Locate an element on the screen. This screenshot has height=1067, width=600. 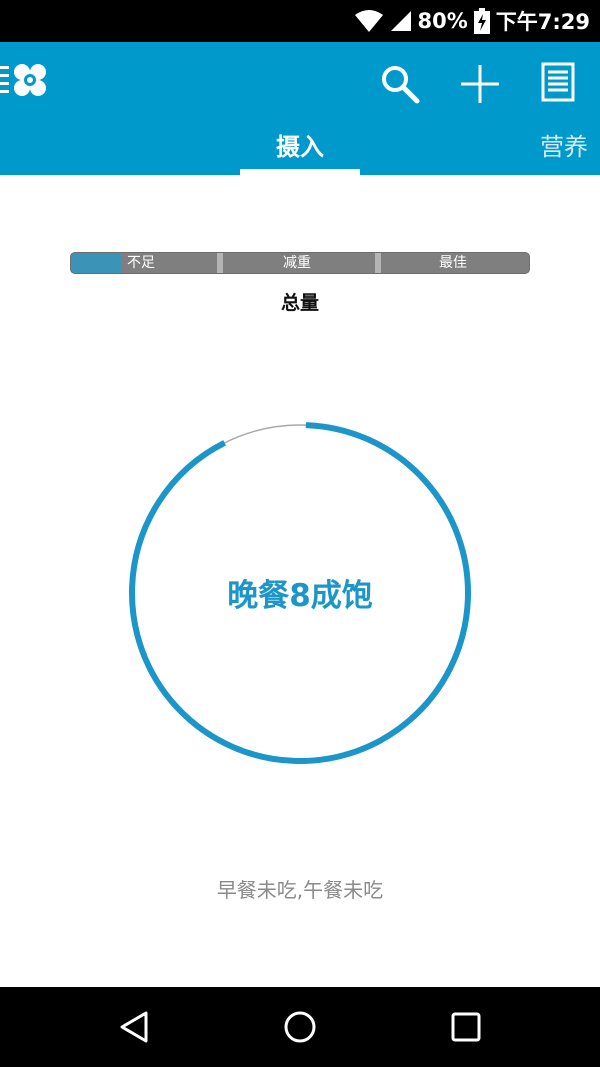
tab-nutrition: 营养 is located at coordinates (560, 151).